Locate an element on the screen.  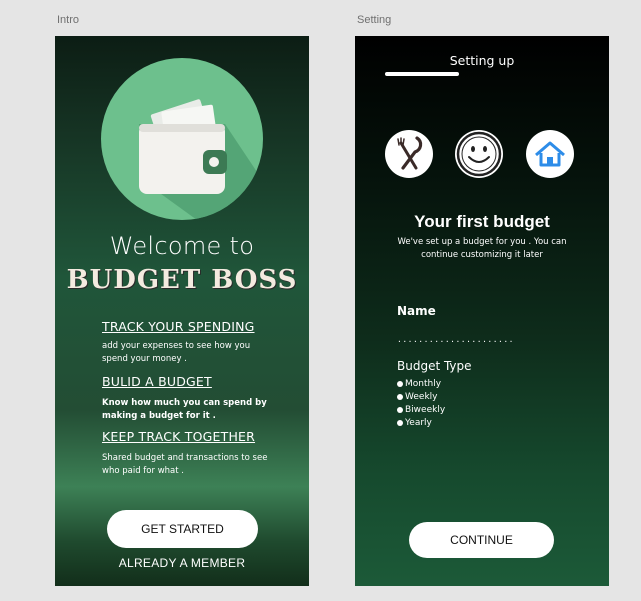
name-label: Name is located at coordinates (416, 311).